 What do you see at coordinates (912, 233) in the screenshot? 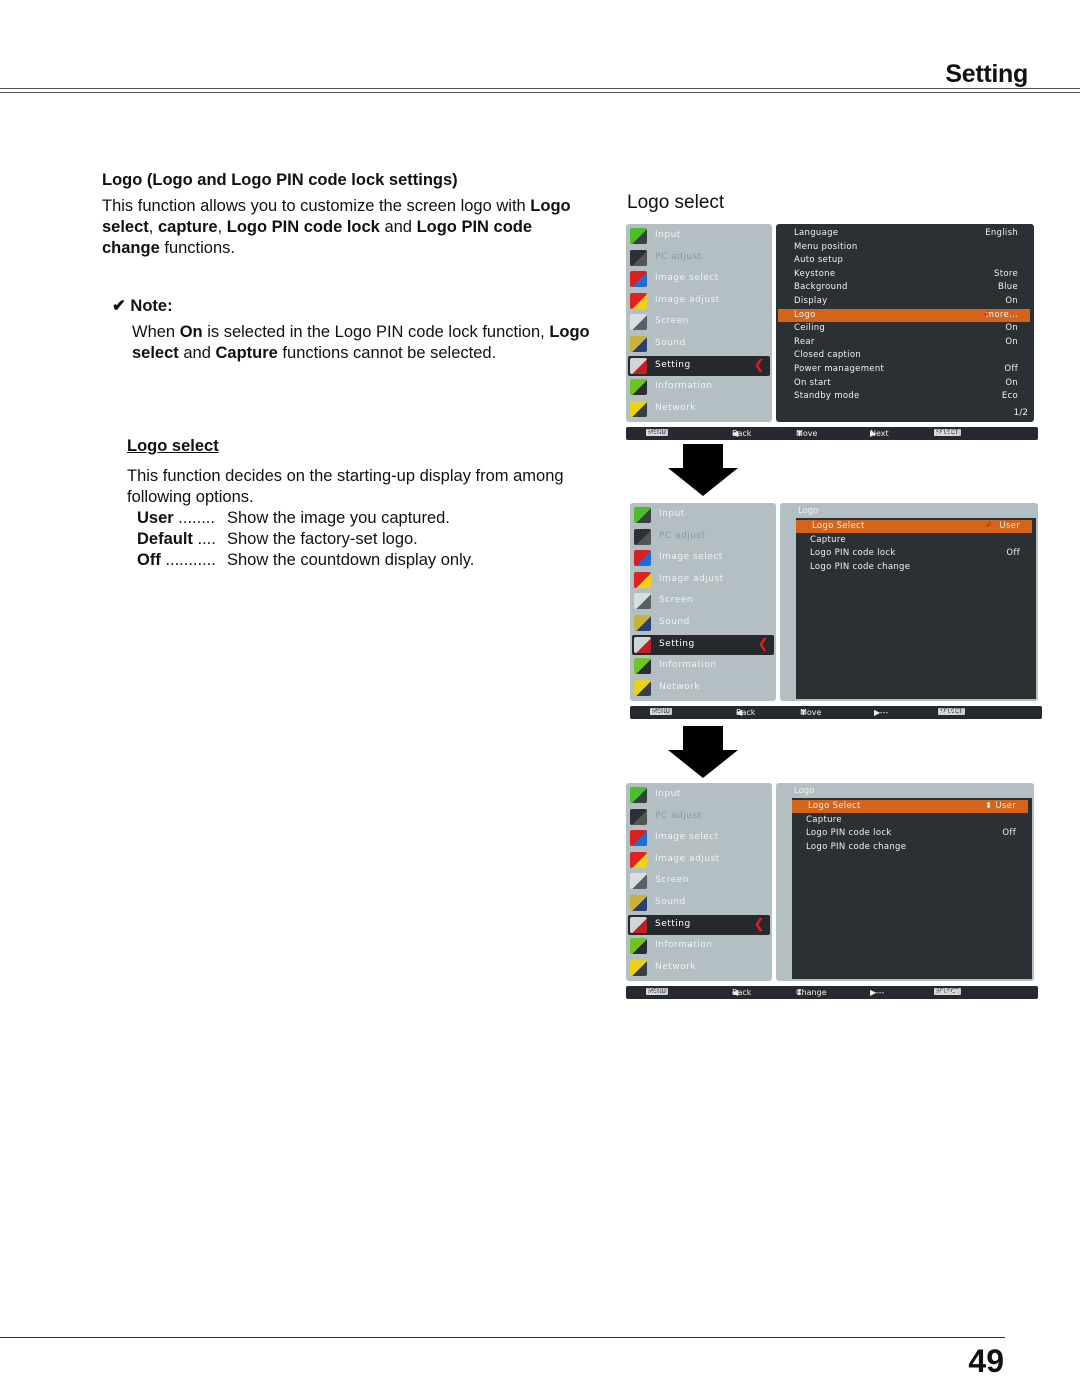
I see `submenu-item-language: Language English` at bounding box center [912, 233].